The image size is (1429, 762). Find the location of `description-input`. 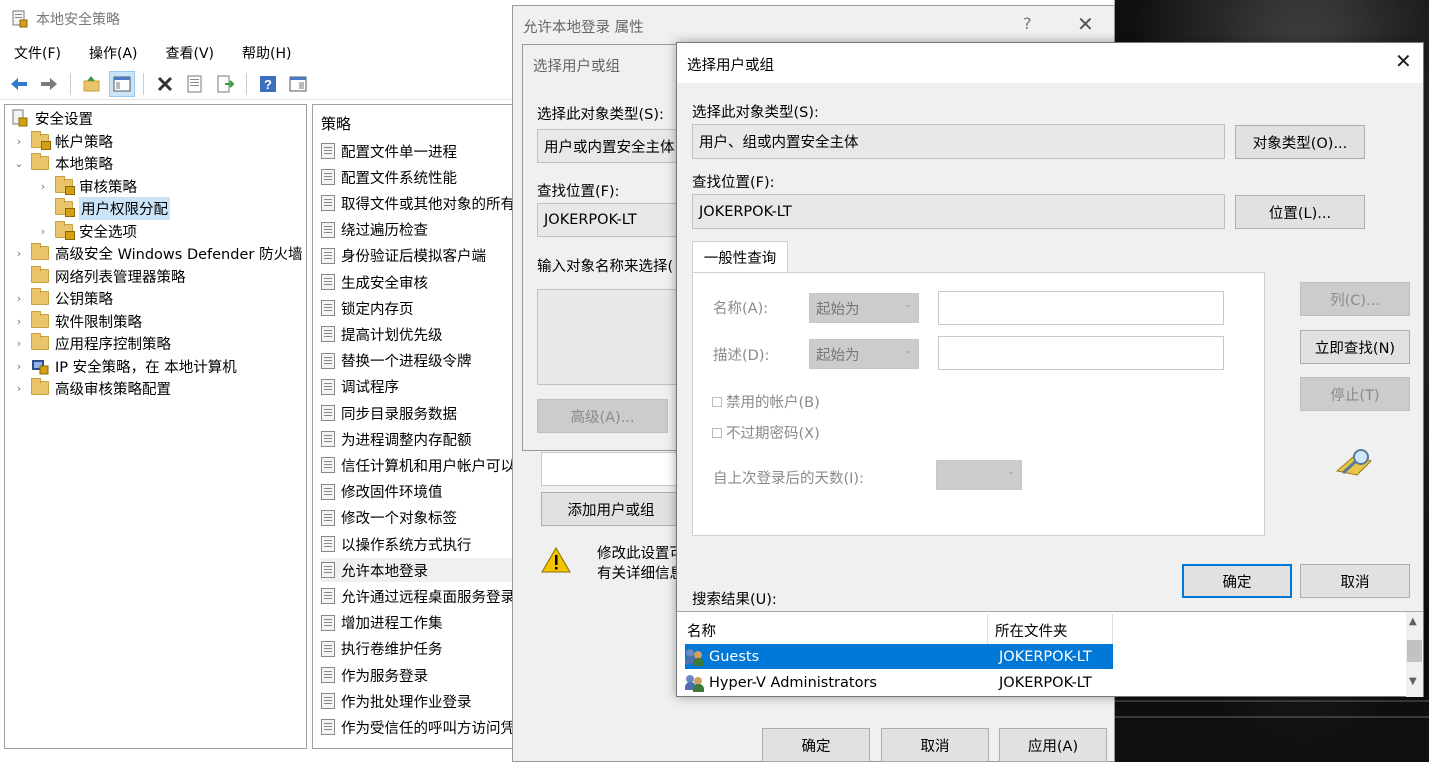

description-input is located at coordinates (1081, 353).